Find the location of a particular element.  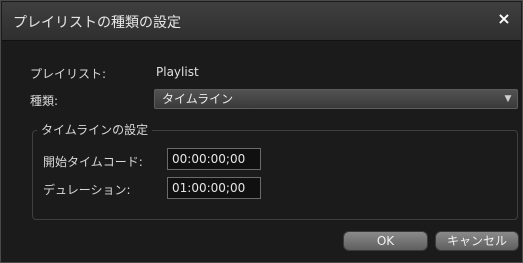

dialog-title: プレイリストの種類の設定 is located at coordinates (97, 23).